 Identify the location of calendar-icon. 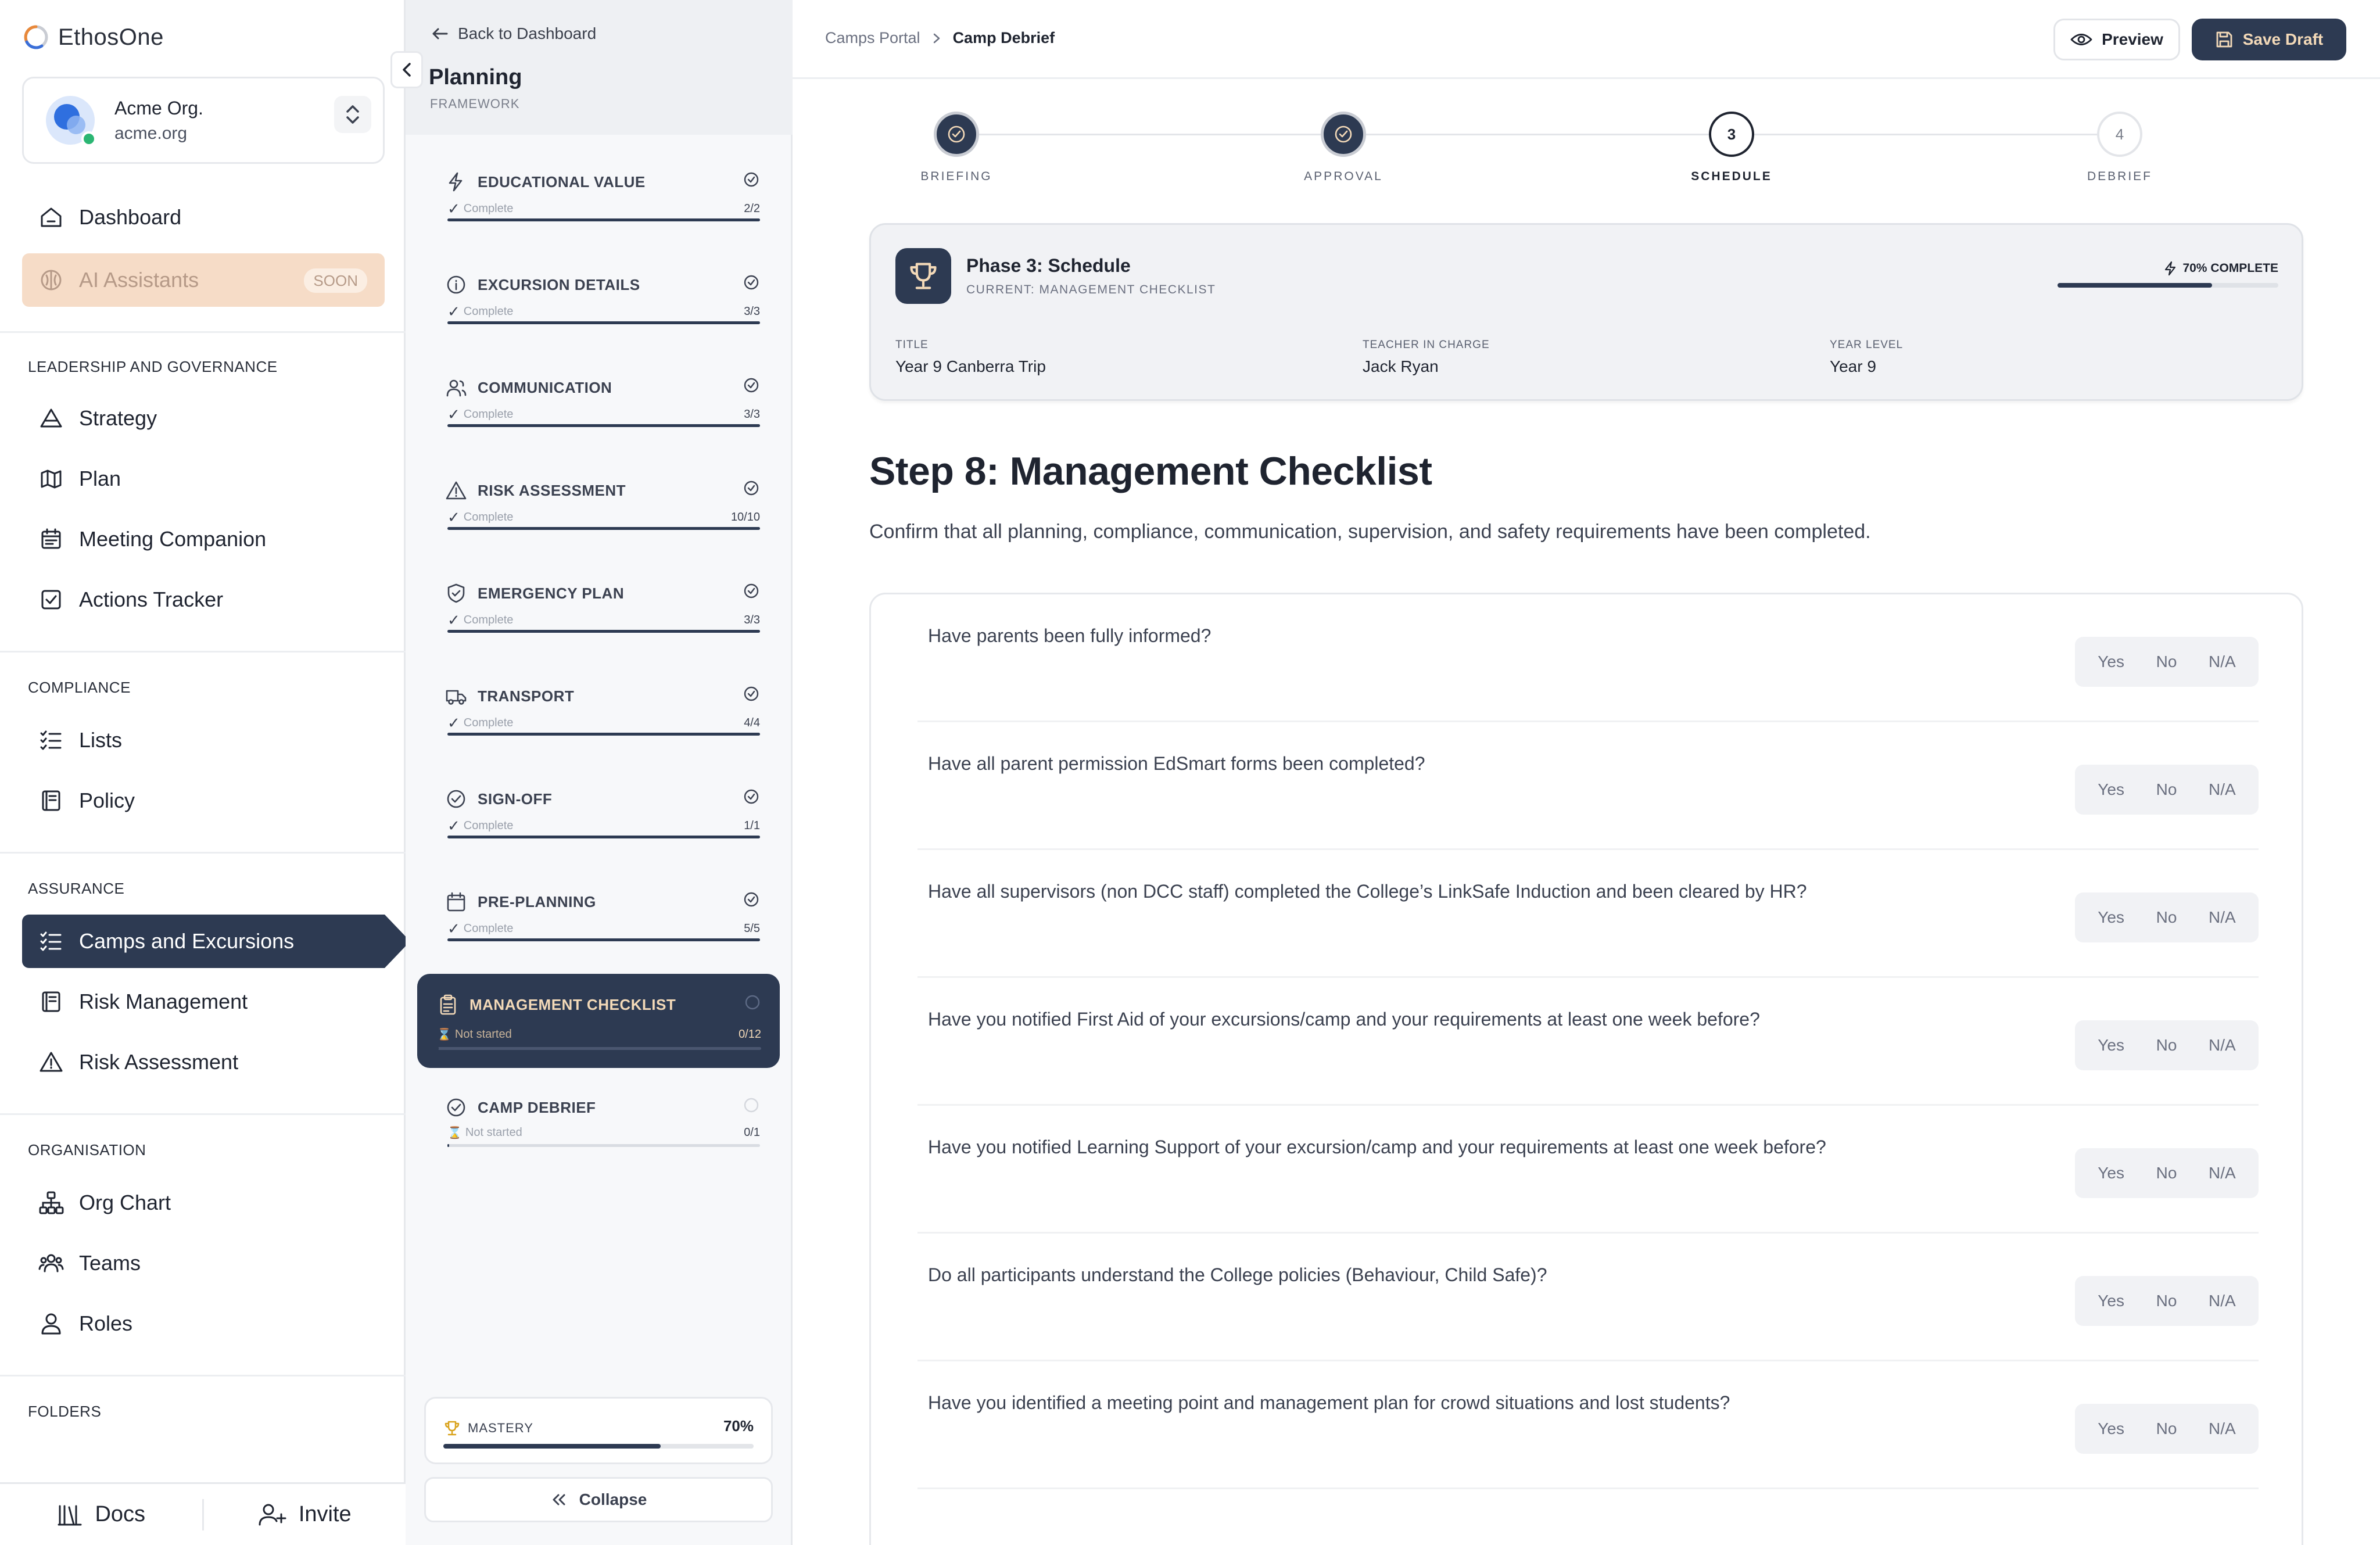
(456, 902).